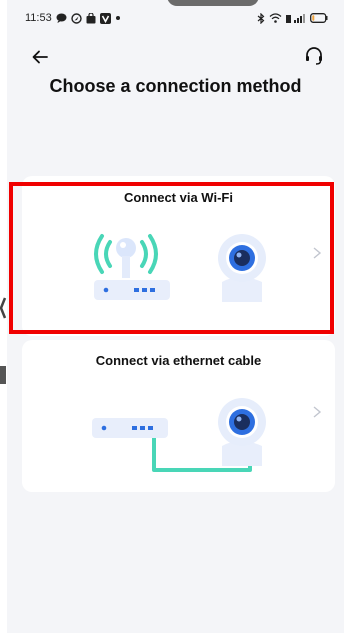  I want to click on option-ethernet-label: Connect via ethernet cable, so click(178, 360).